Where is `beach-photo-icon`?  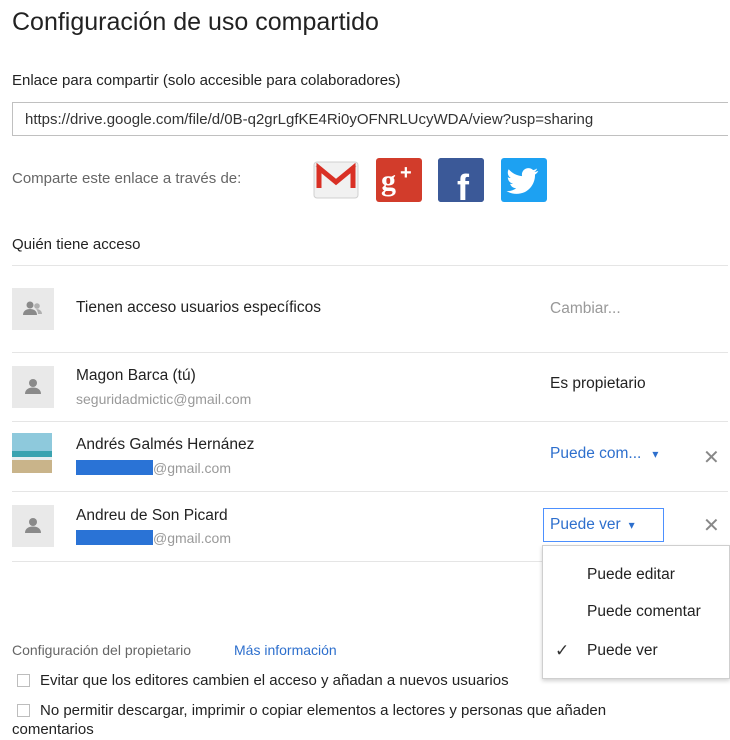 beach-photo-icon is located at coordinates (32, 453).